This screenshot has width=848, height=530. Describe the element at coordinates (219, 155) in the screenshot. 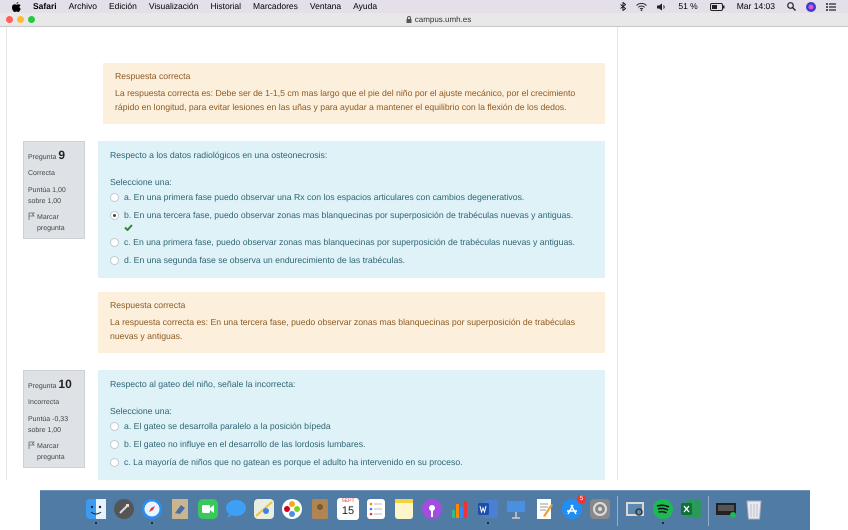

I see `question-prompt: Respecto a los datos radiológicos en una osteonecrosis:` at that location.